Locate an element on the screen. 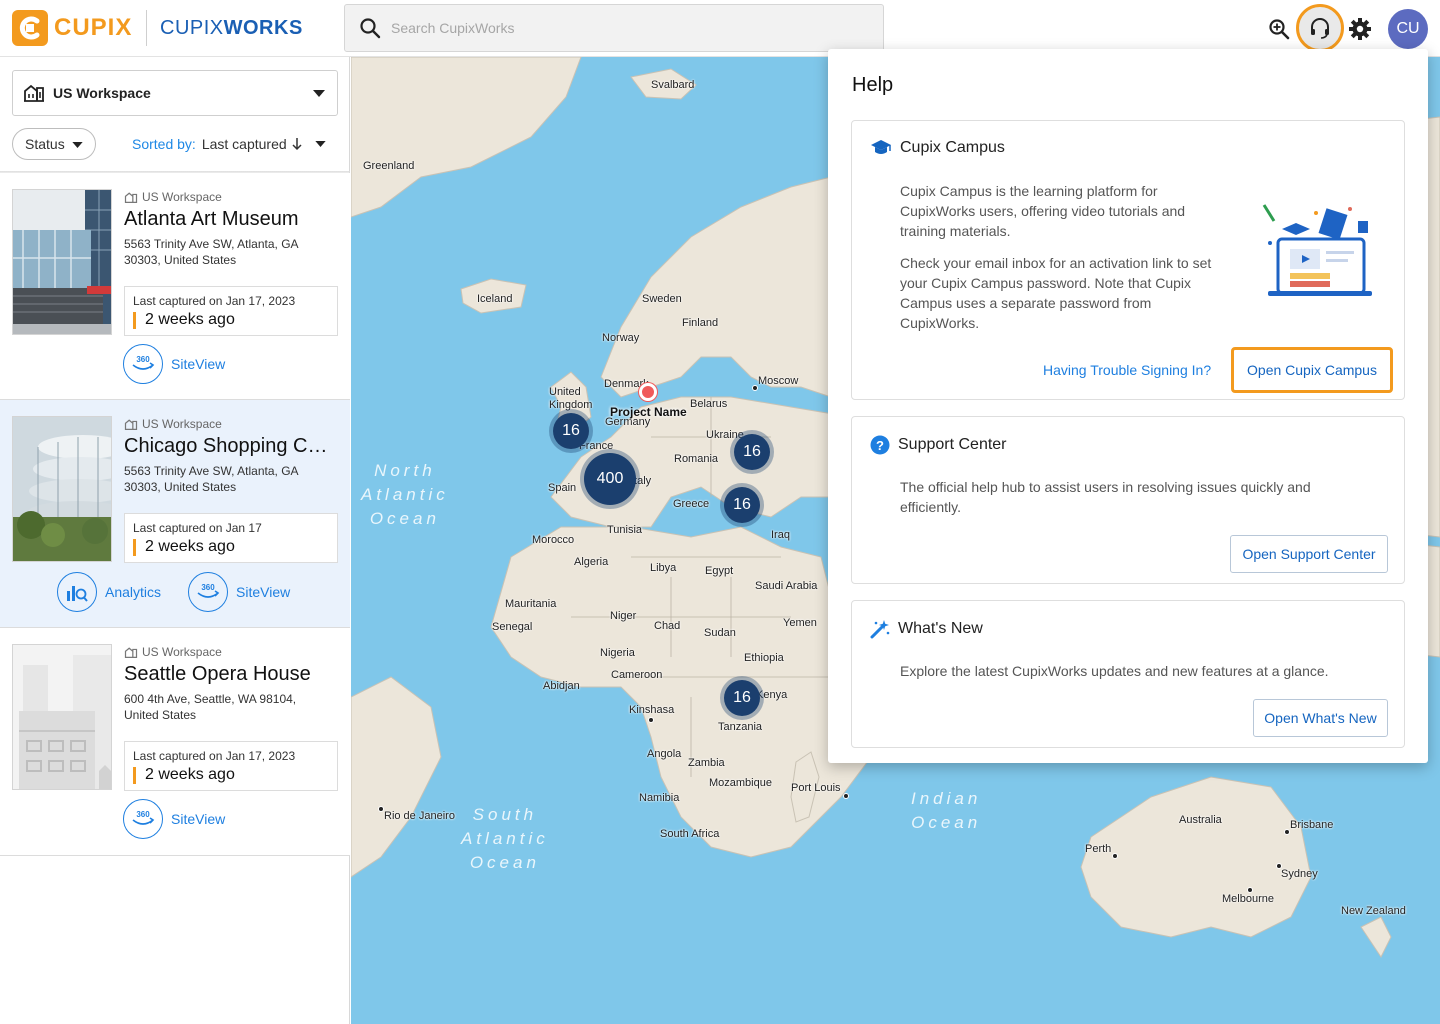  map-place-label: Spain is located at coordinates (562, 488).